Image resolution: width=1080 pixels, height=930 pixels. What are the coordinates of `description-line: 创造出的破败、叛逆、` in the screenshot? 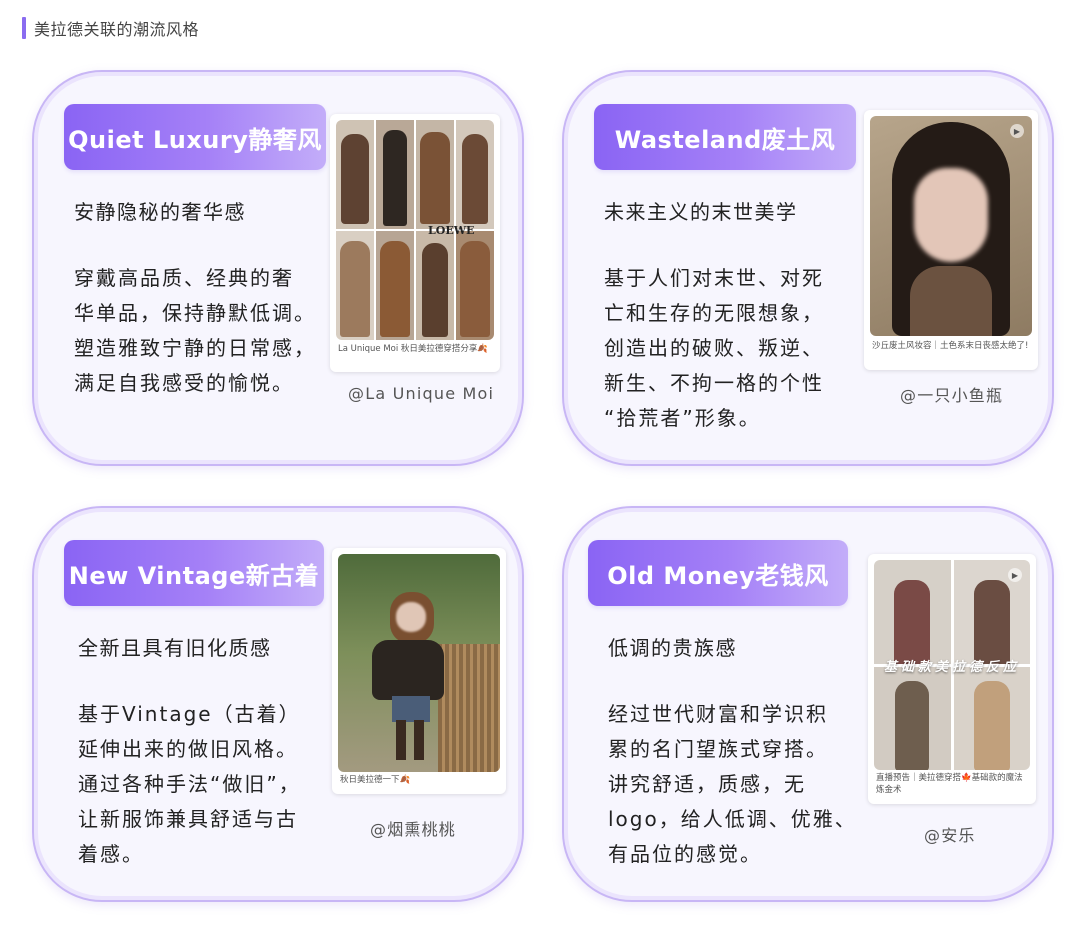 It's located at (714, 348).